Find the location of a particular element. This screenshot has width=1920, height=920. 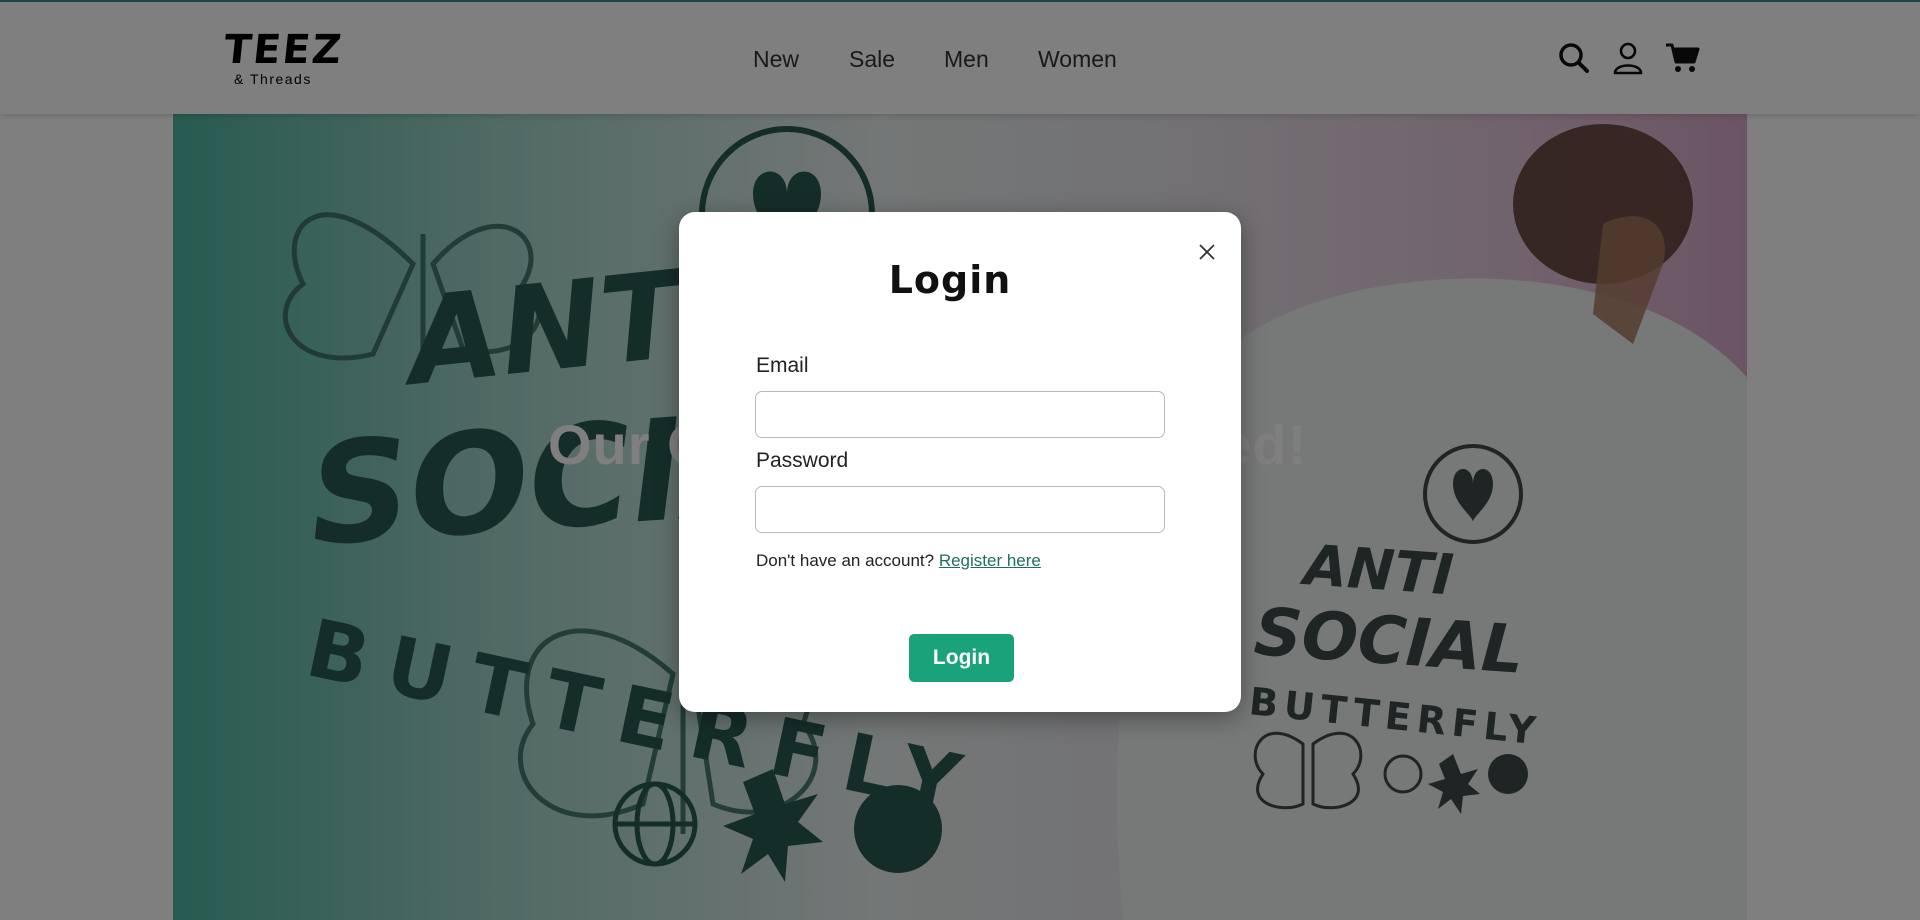

modal-title: Login is located at coordinates (950, 280).